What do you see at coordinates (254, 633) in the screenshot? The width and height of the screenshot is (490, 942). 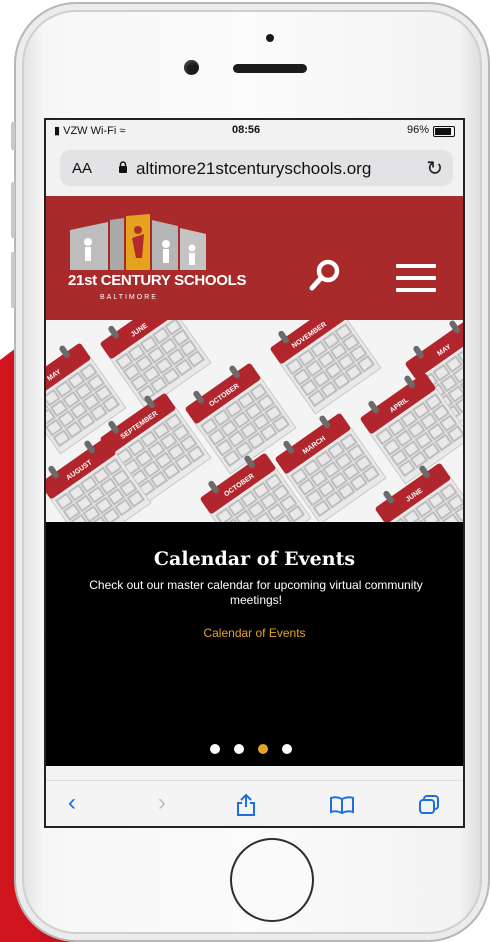 I see `calendar-events-link: Calendar of Events` at bounding box center [254, 633].